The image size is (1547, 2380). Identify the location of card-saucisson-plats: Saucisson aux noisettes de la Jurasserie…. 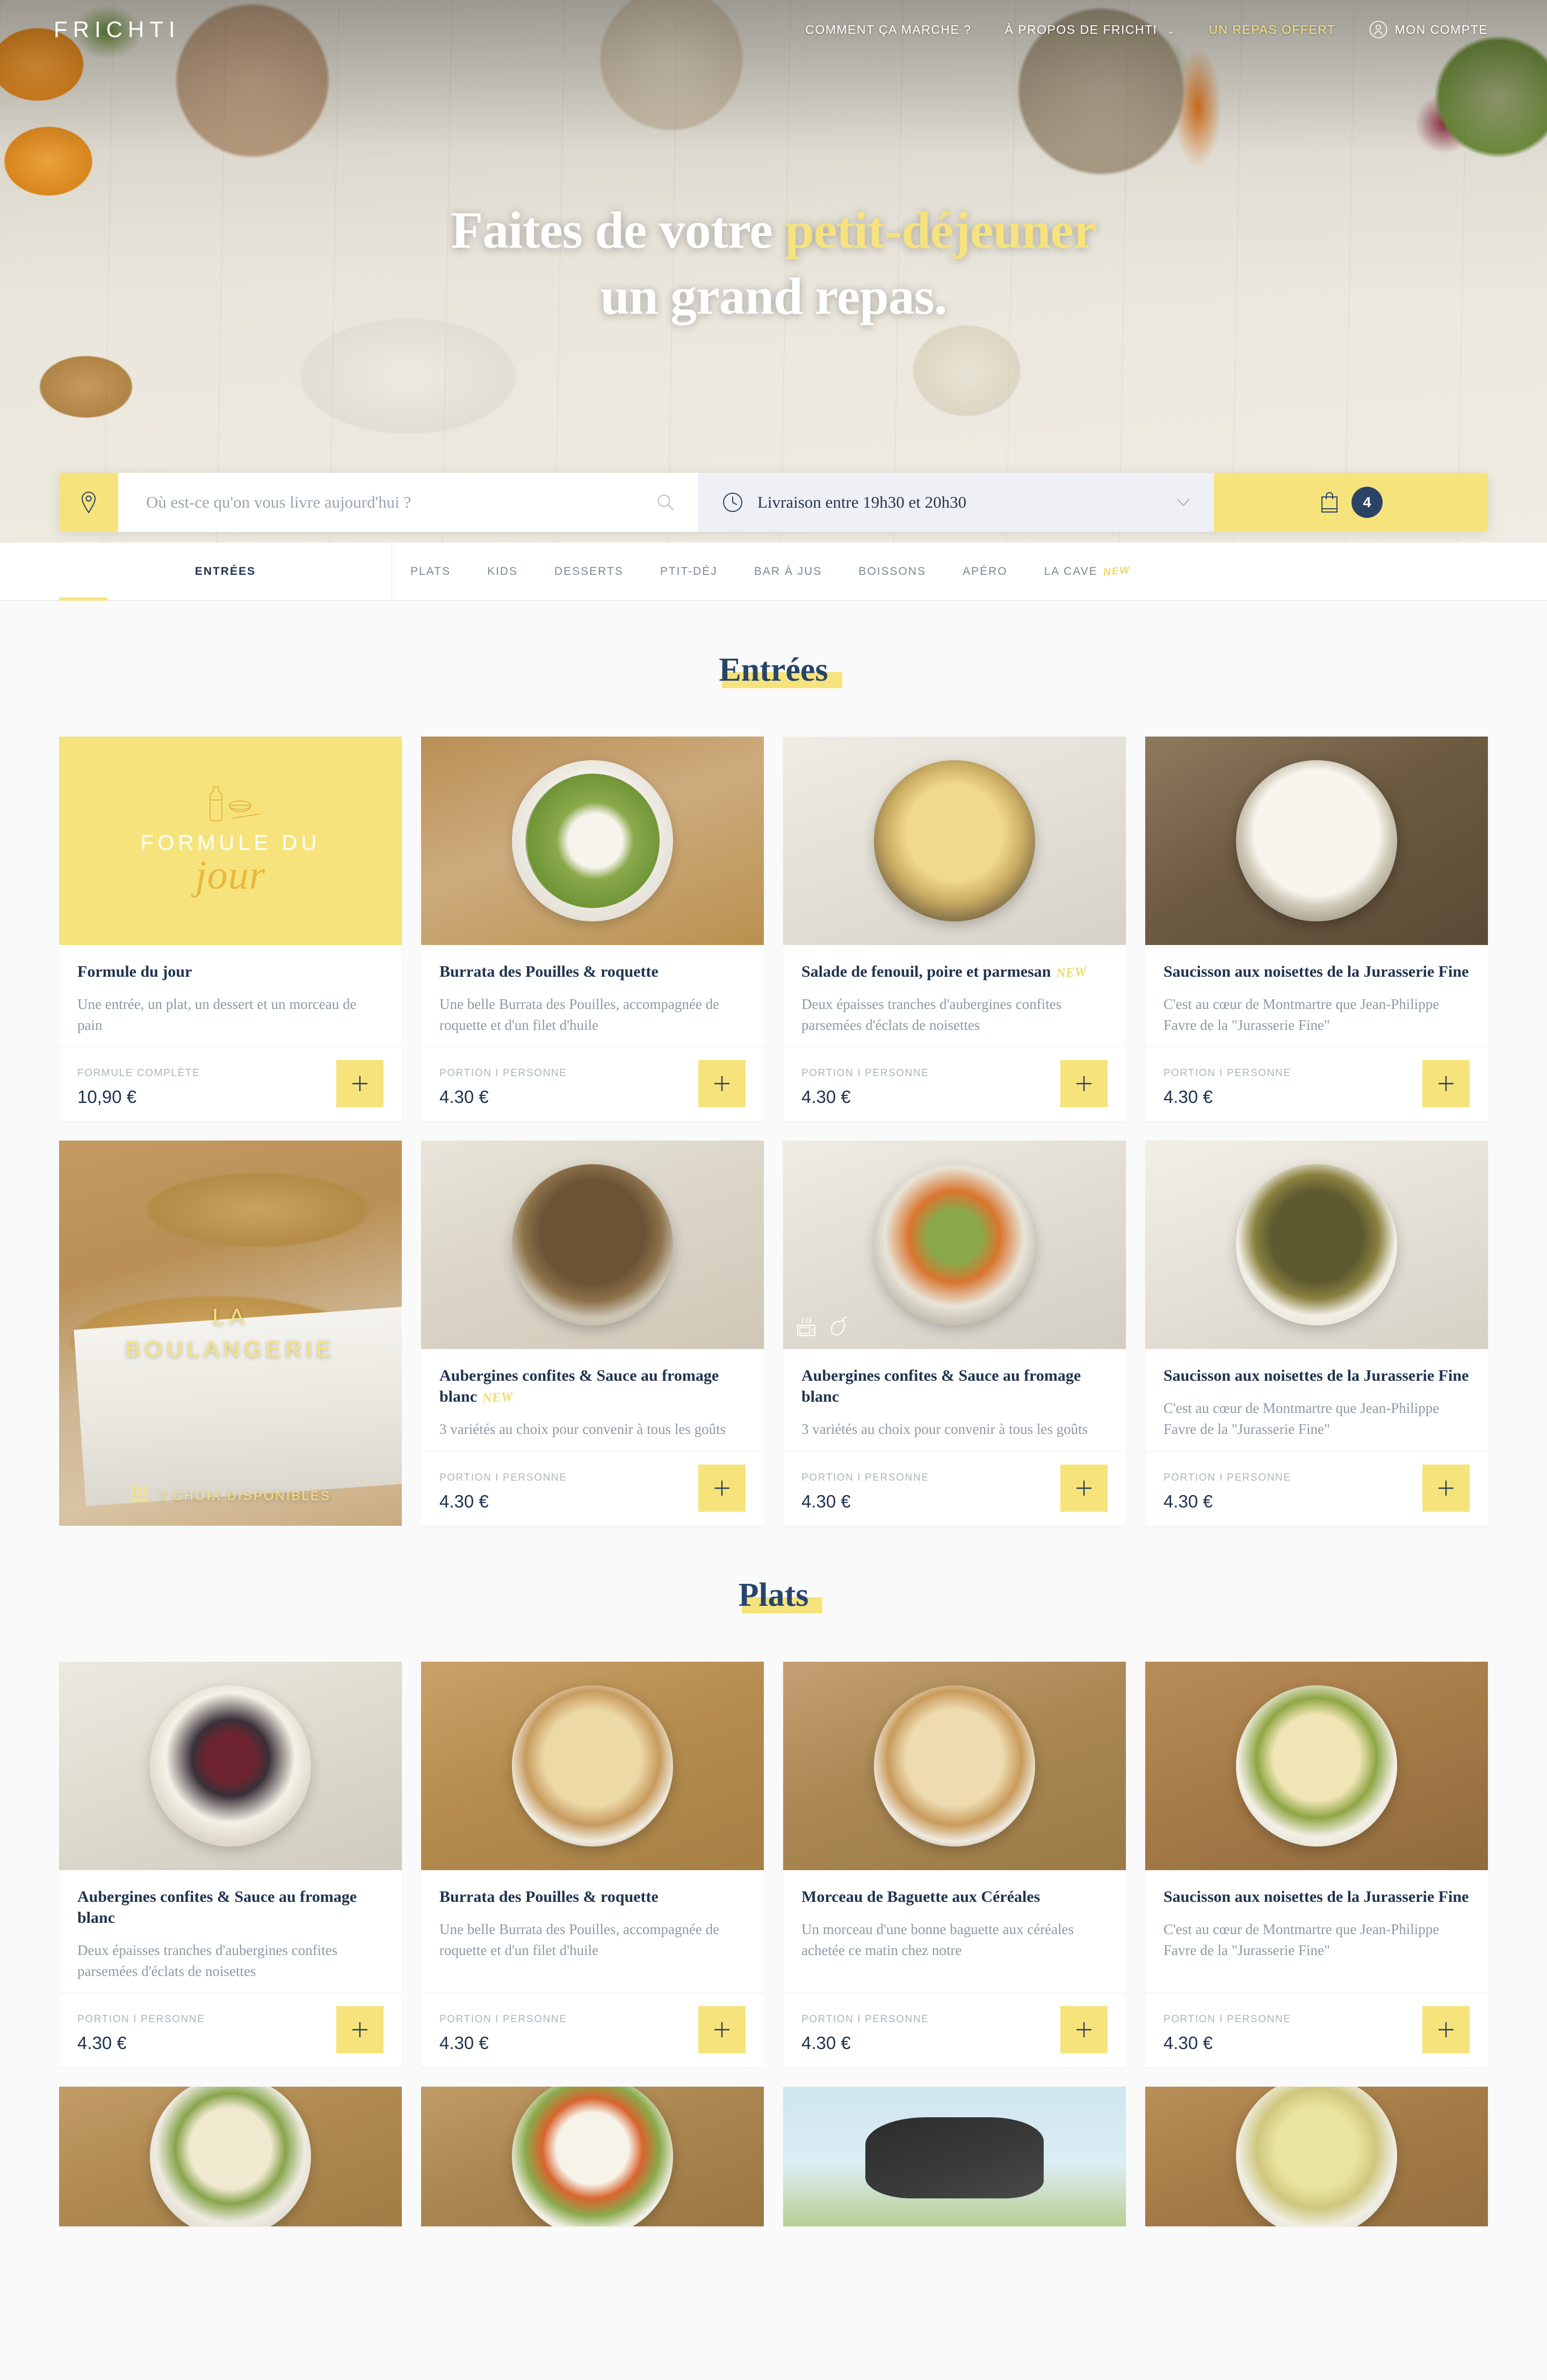
(1317, 1864).